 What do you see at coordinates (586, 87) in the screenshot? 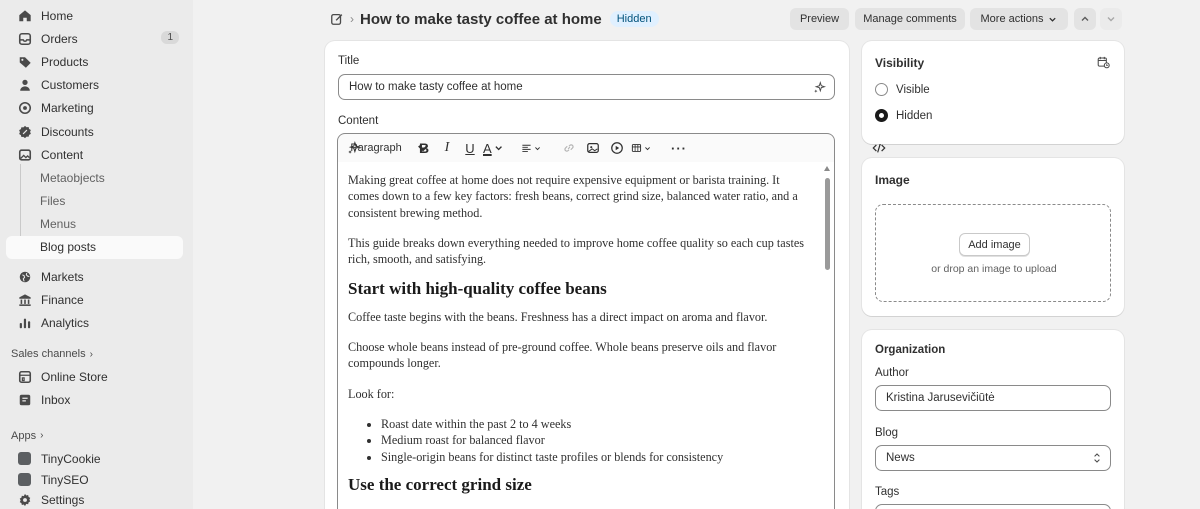
I see `title-input: How to make tasty coffee at home` at bounding box center [586, 87].